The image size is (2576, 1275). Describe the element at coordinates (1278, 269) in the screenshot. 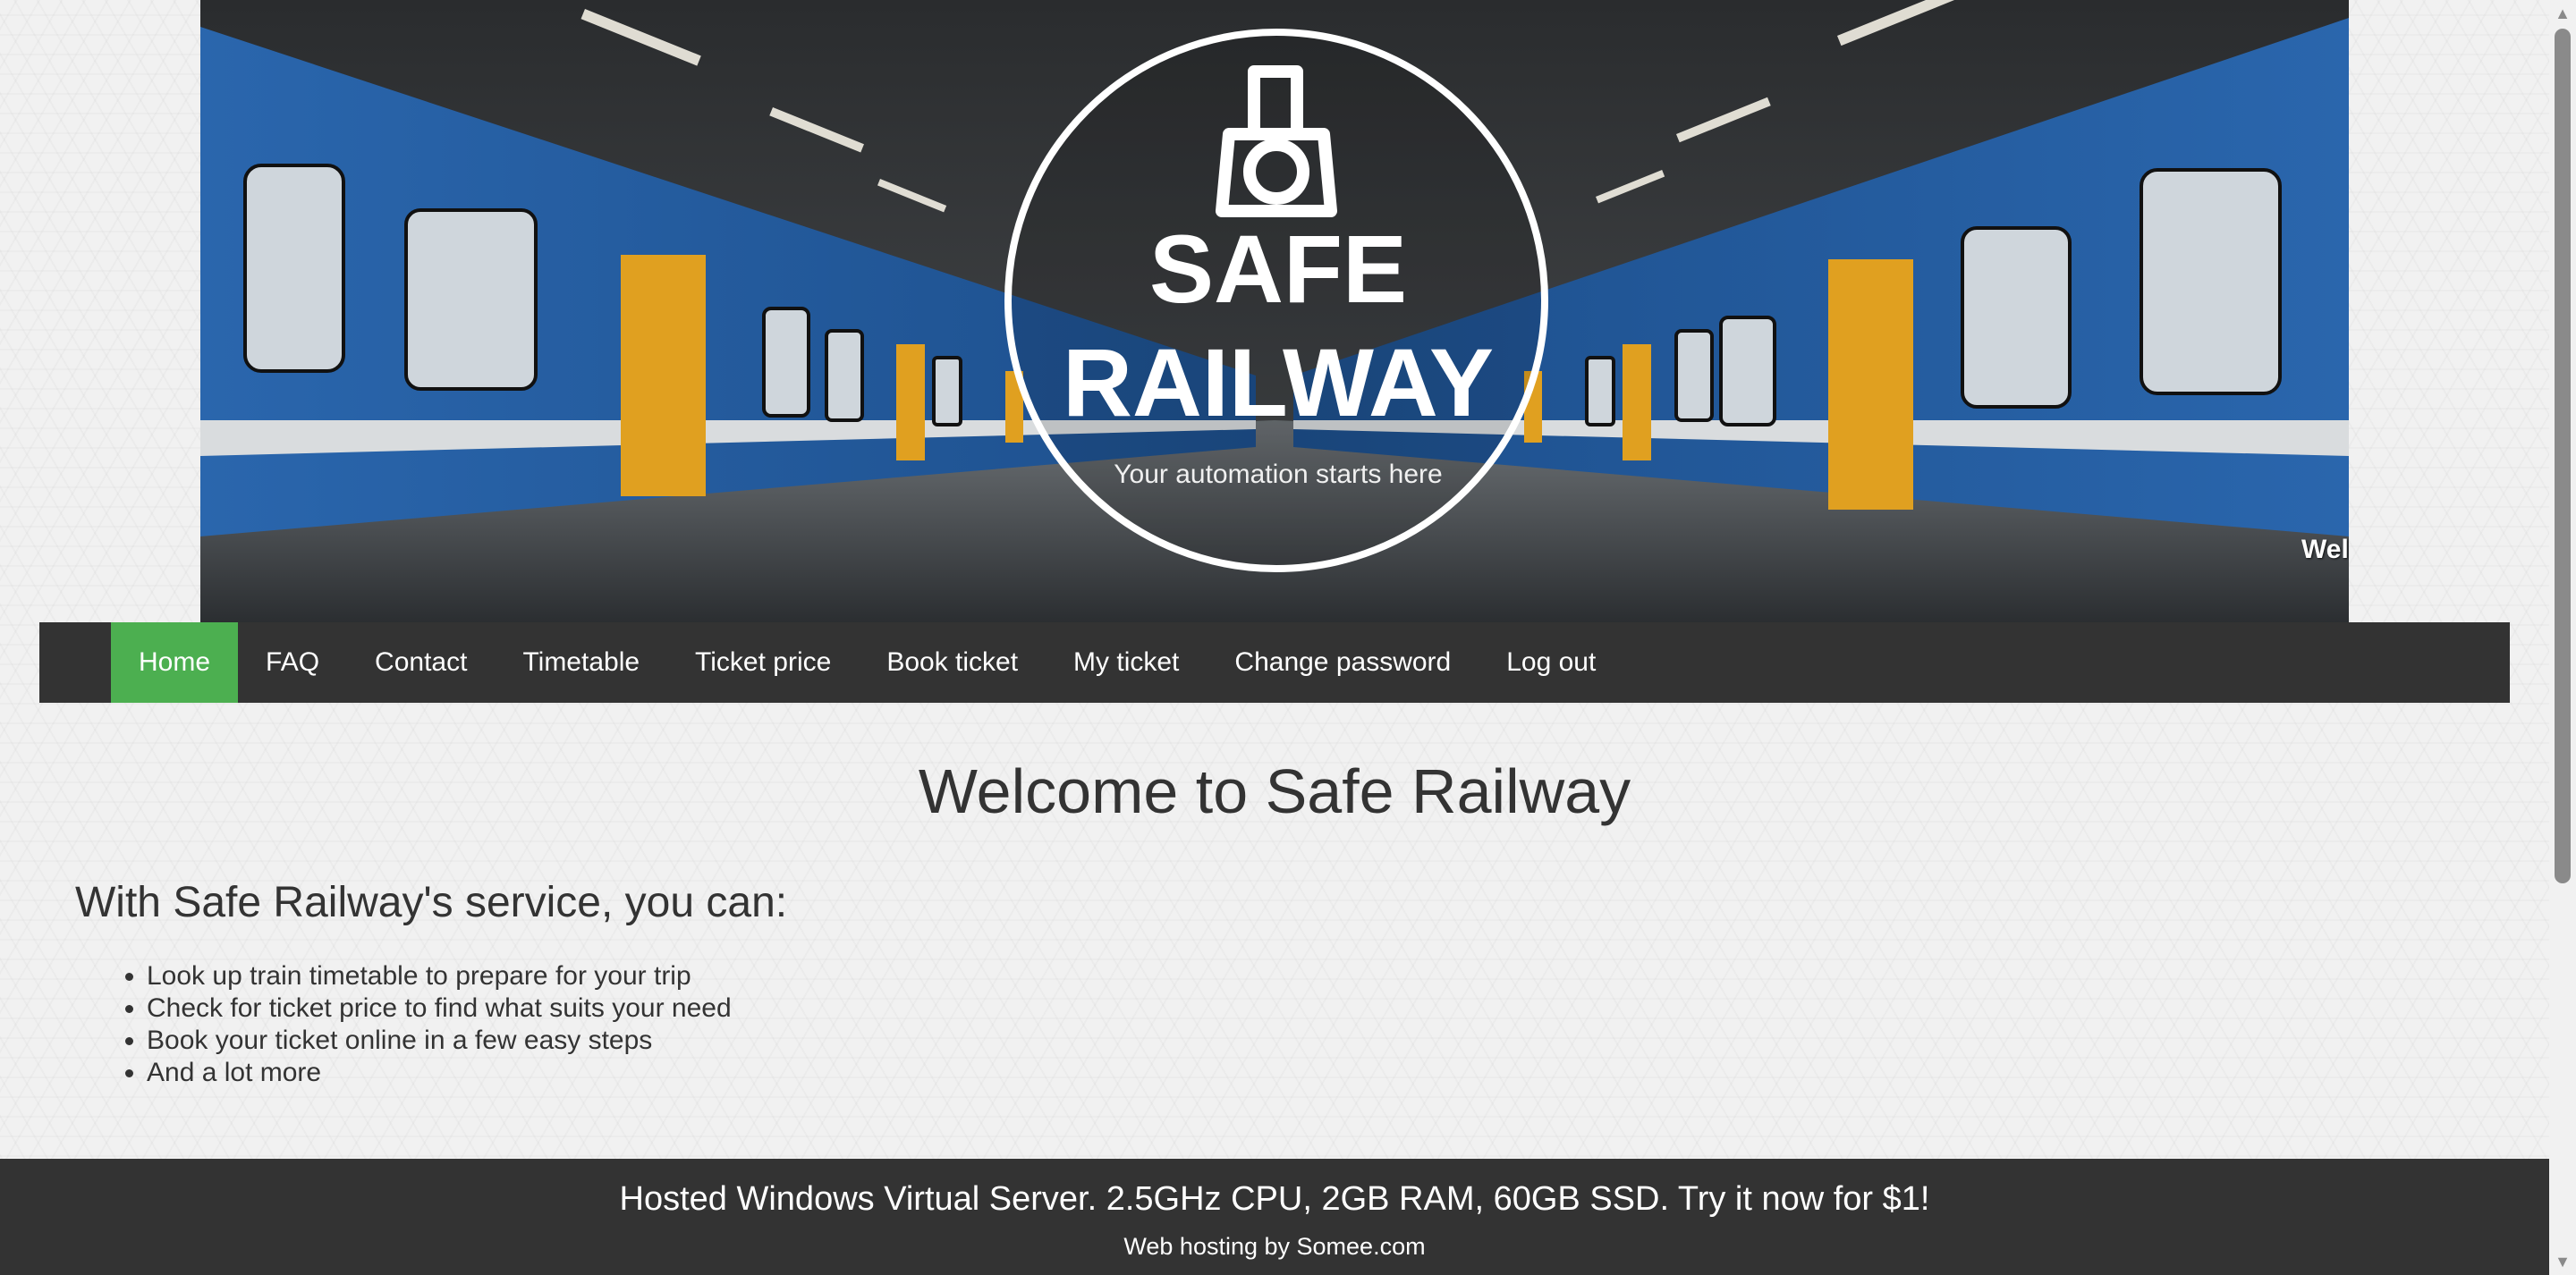

I see `logo-line1: SAFE` at that location.